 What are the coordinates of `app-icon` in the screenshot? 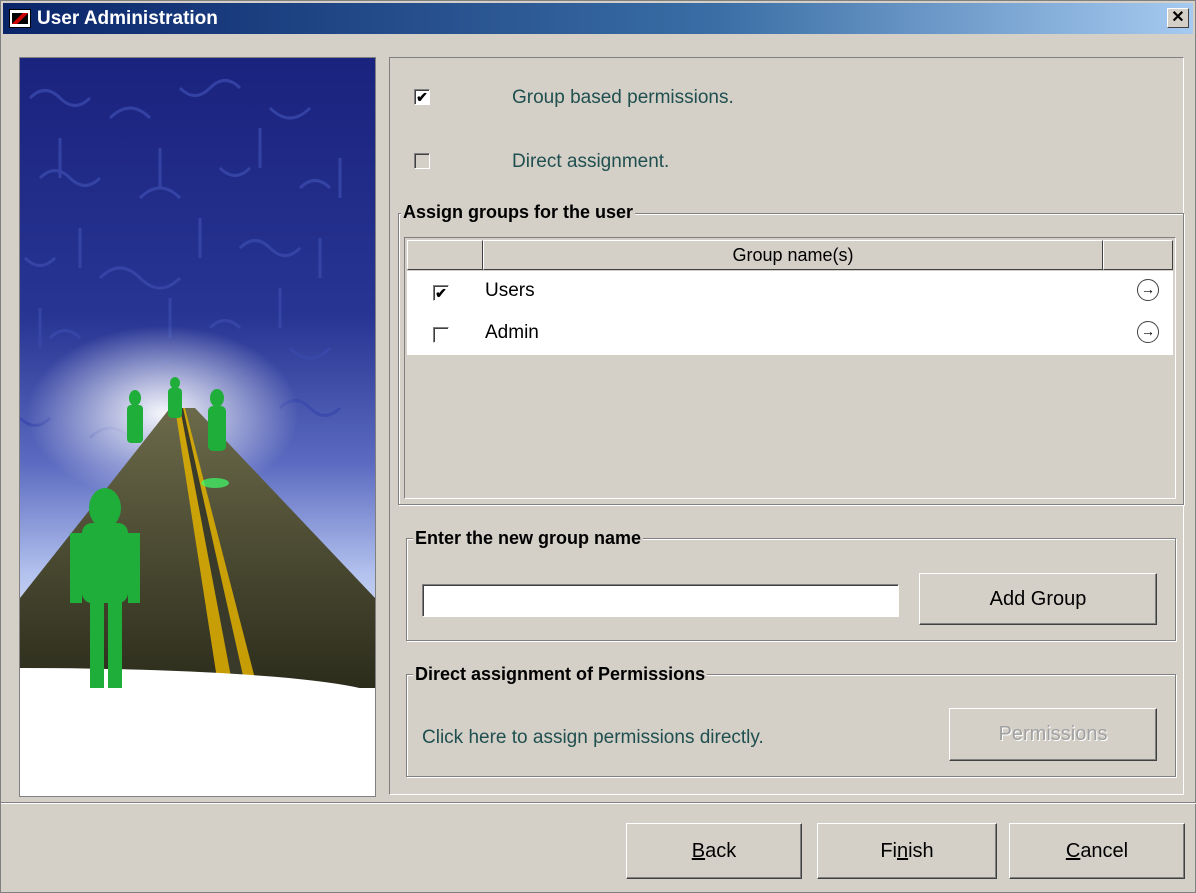 It's located at (20, 18).